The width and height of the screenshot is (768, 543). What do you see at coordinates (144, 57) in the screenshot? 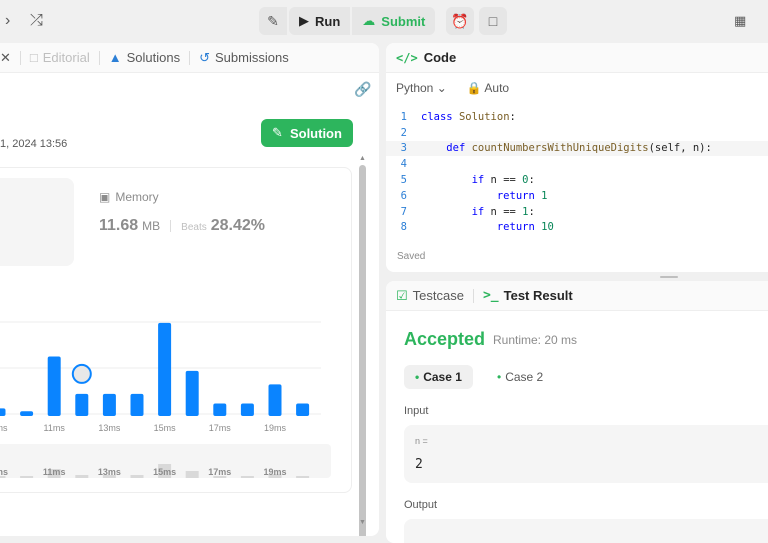
I see `tab-solutions: ▲ Solutions` at bounding box center [144, 57].